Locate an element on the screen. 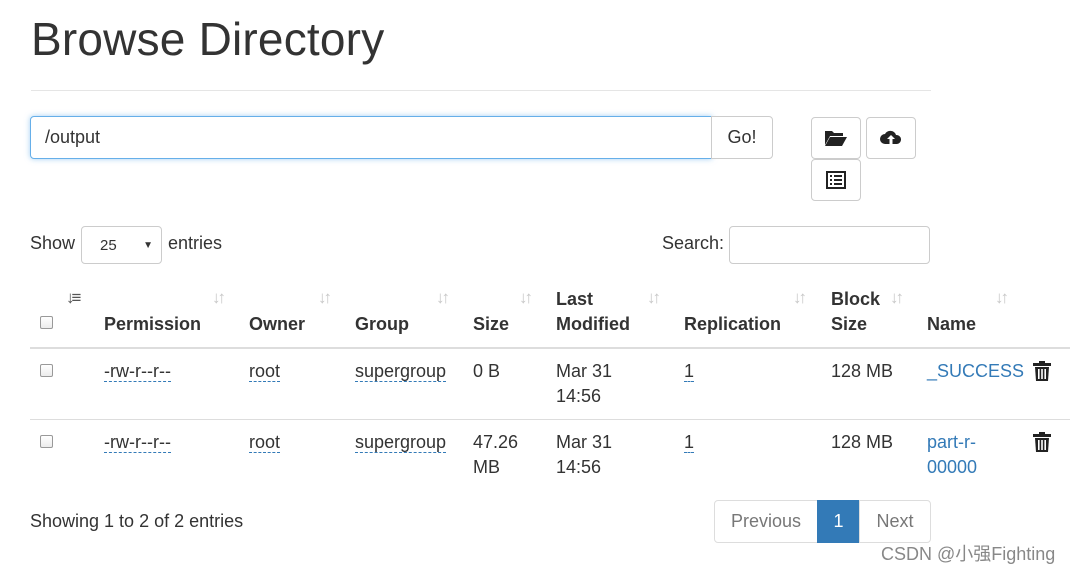 The width and height of the screenshot is (1076, 570). entries-label: entries is located at coordinates (195, 243).